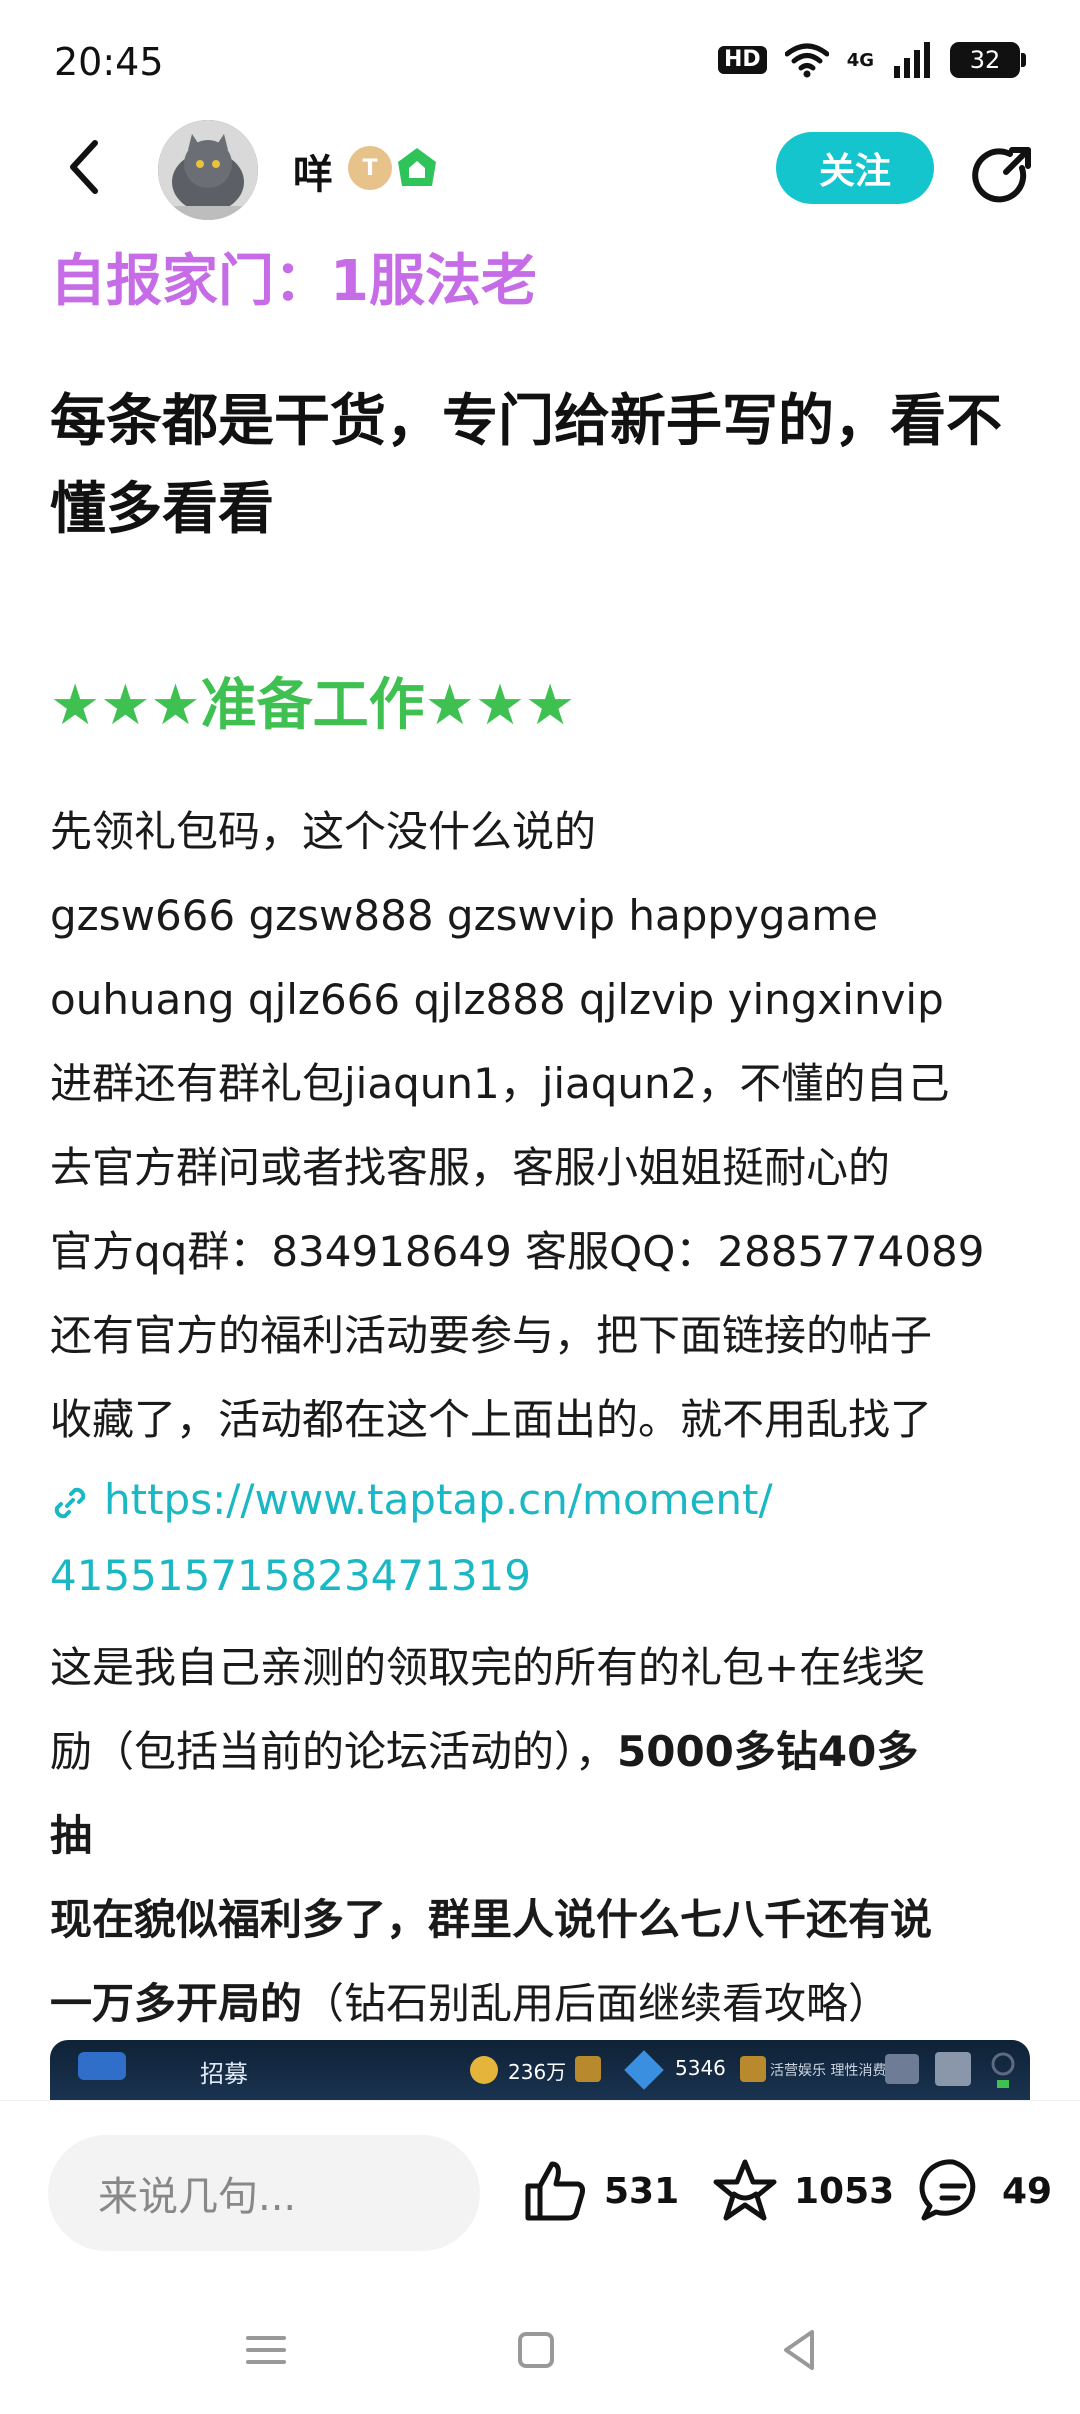 This screenshot has width=1080, height=2414. Describe the element at coordinates (540, 1576) in the screenshot. I see `link-text: 415515715823471319` at that location.